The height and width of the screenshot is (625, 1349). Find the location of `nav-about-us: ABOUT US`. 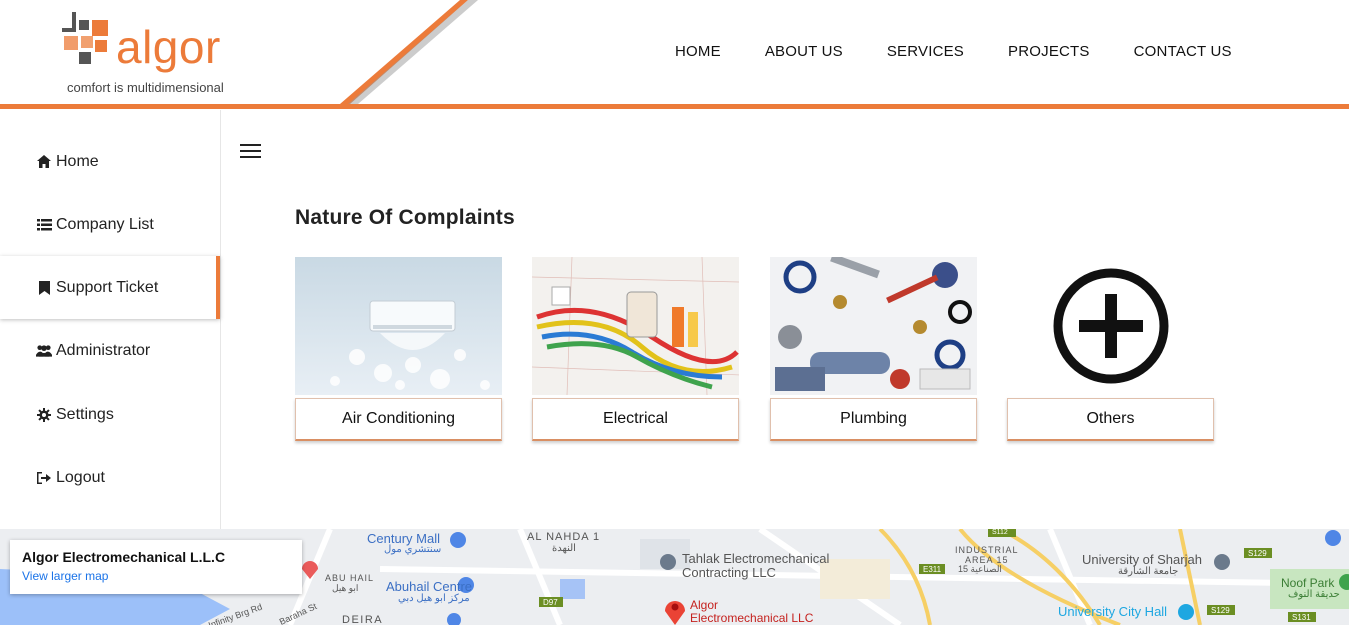

nav-about-us: ABOUT US is located at coordinates (804, 51).